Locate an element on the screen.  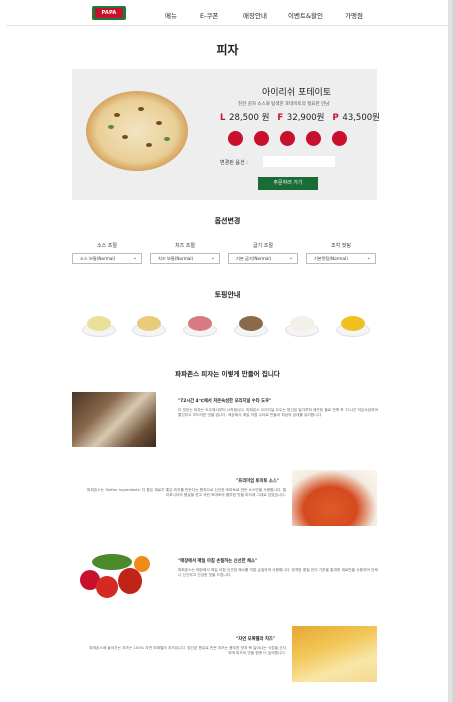
scrollbar-shadow is located at coordinates (452, 351).